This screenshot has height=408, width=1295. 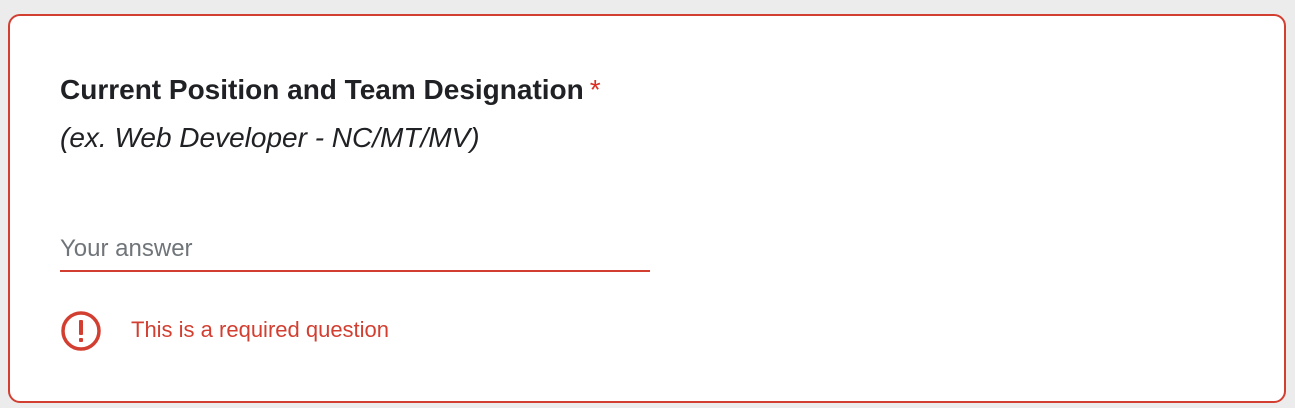 I want to click on answer-input, so click(x=355, y=250).